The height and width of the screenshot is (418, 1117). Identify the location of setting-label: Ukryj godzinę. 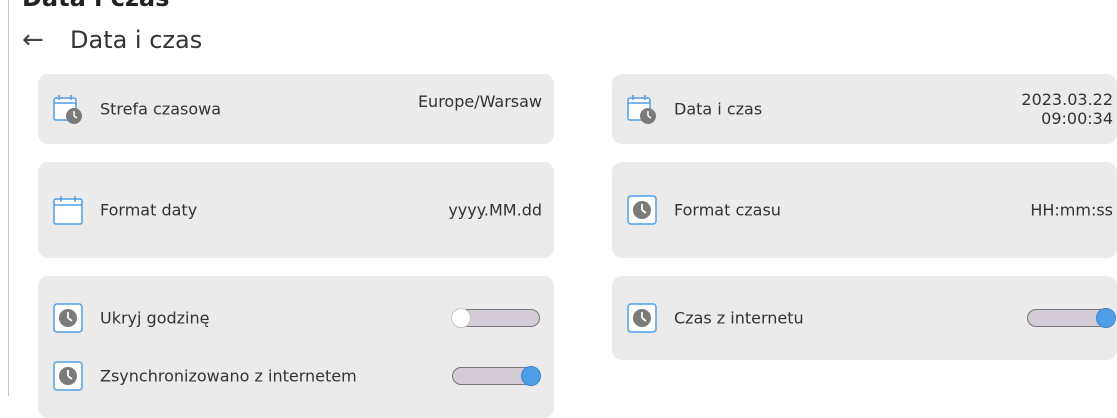
(155, 318).